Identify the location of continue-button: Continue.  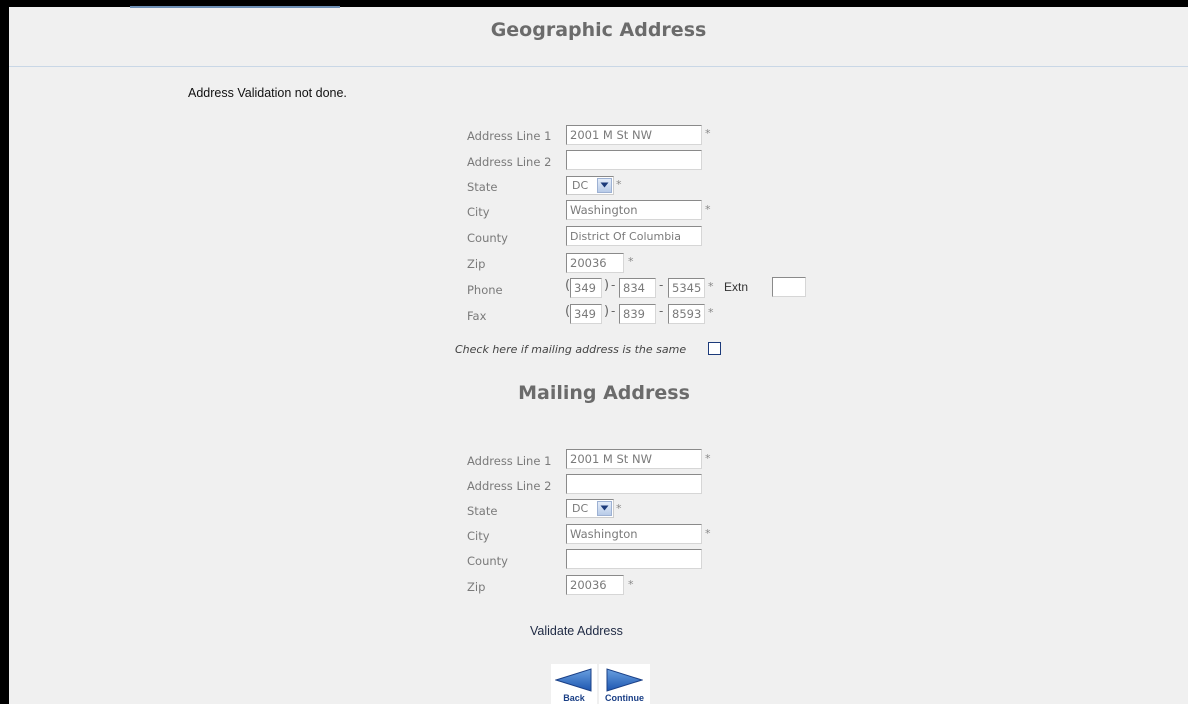
(624, 684).